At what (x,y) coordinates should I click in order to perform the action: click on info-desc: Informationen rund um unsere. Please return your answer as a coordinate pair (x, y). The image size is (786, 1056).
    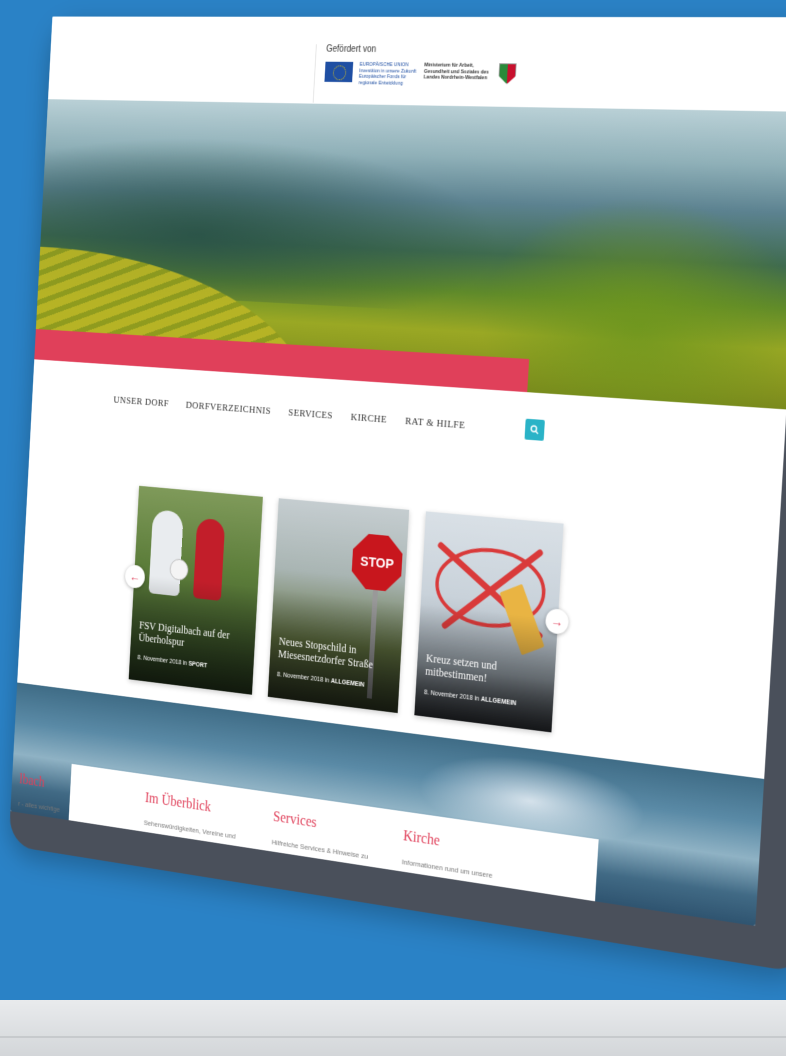
    Looking at the image, I should click on (462, 871).